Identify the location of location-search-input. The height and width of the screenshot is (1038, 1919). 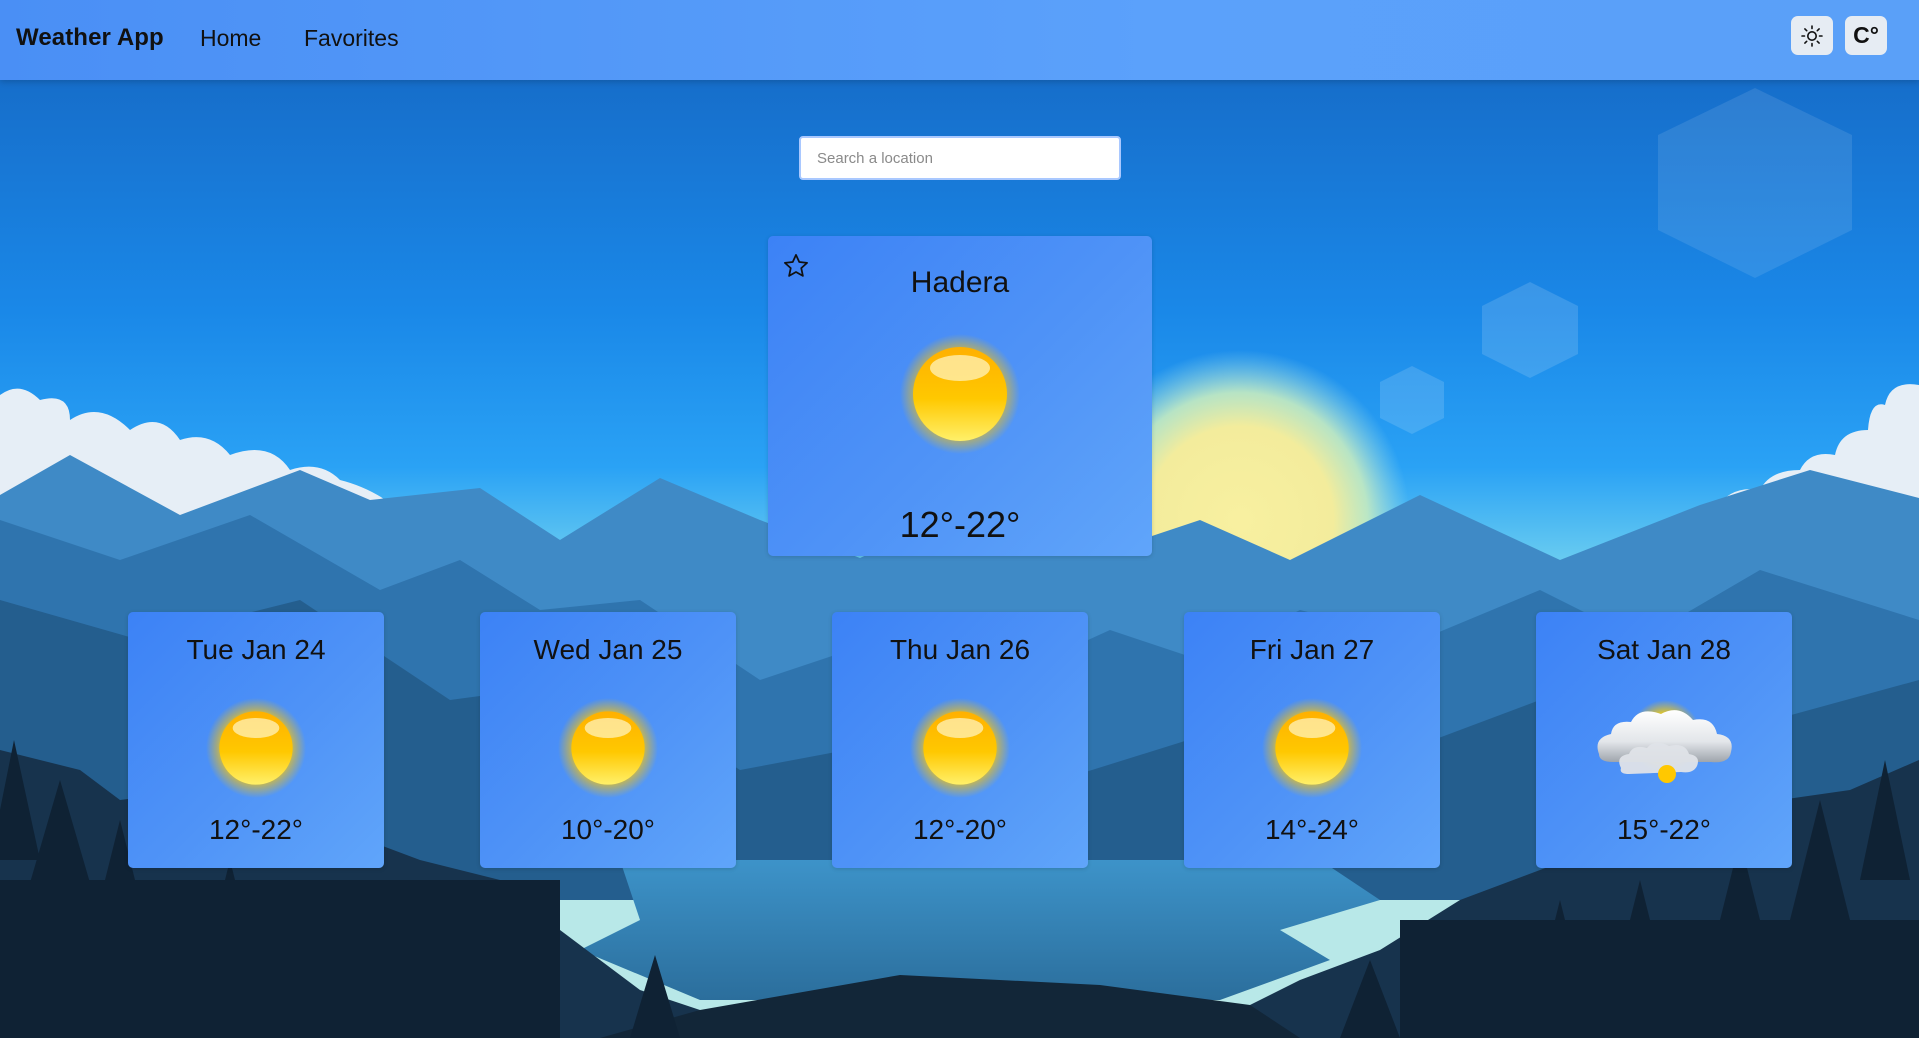
(960, 158).